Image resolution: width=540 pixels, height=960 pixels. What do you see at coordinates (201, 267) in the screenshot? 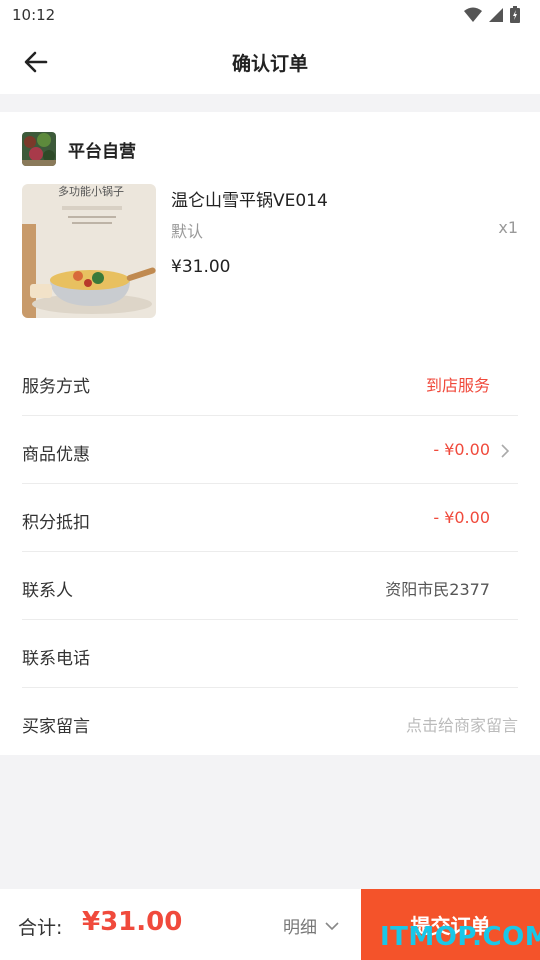
I see `product-price: ¥31.00` at bounding box center [201, 267].